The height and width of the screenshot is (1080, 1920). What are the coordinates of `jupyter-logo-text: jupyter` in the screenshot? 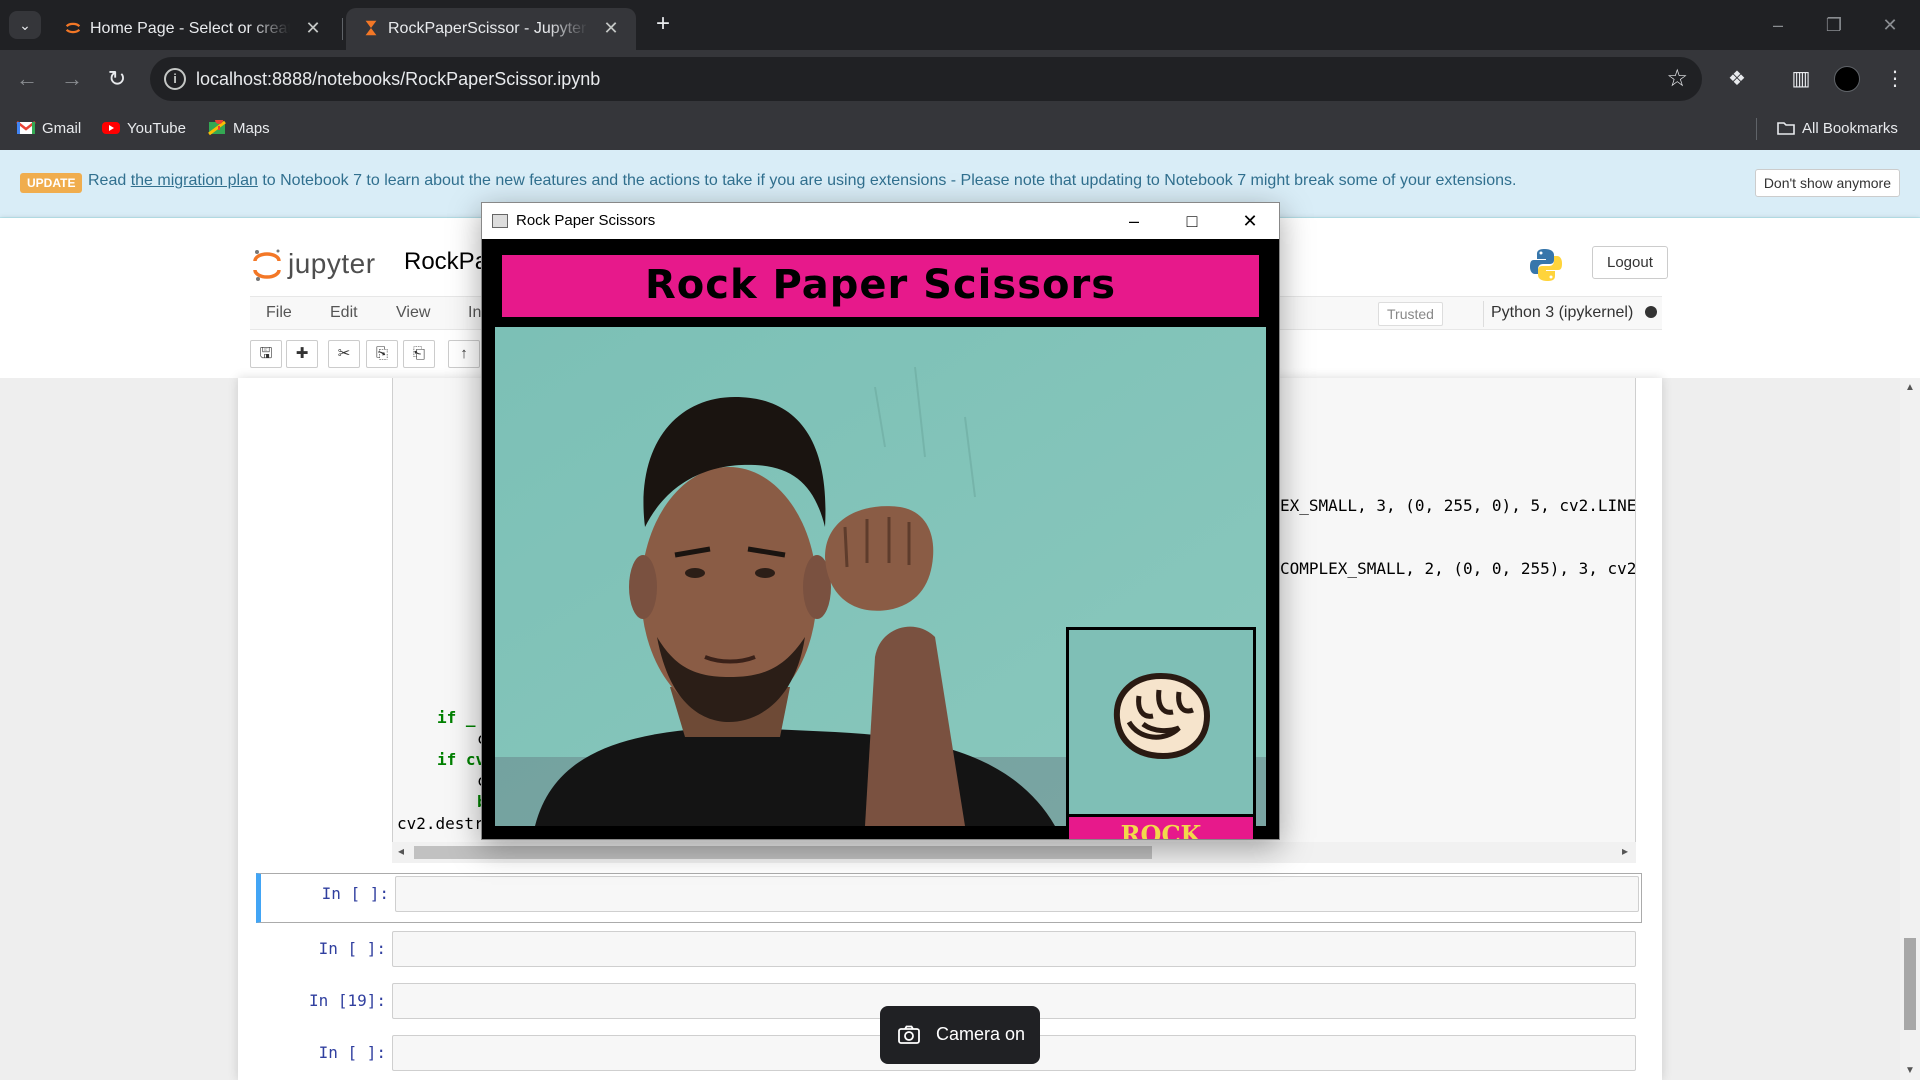 It's located at (332, 263).